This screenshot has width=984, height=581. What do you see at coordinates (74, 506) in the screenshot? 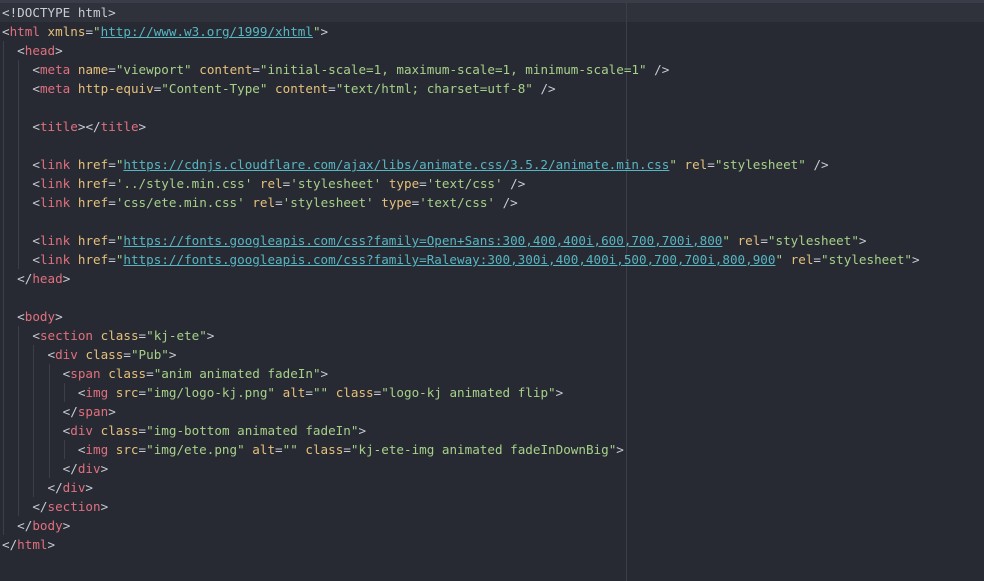
I see `code-token: section` at bounding box center [74, 506].